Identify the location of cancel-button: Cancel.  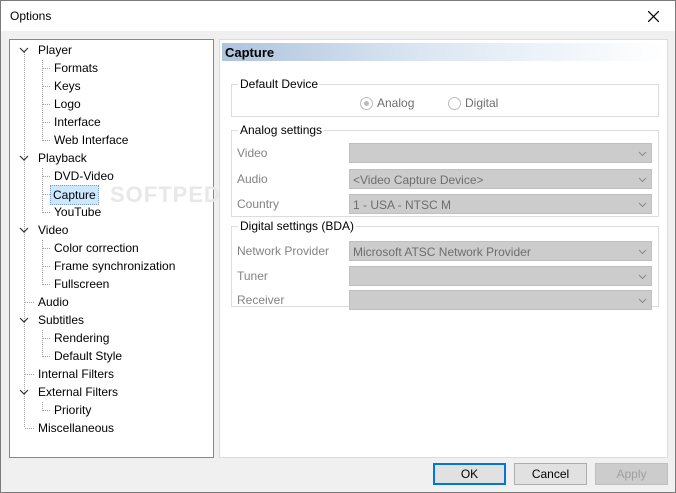
(550, 474).